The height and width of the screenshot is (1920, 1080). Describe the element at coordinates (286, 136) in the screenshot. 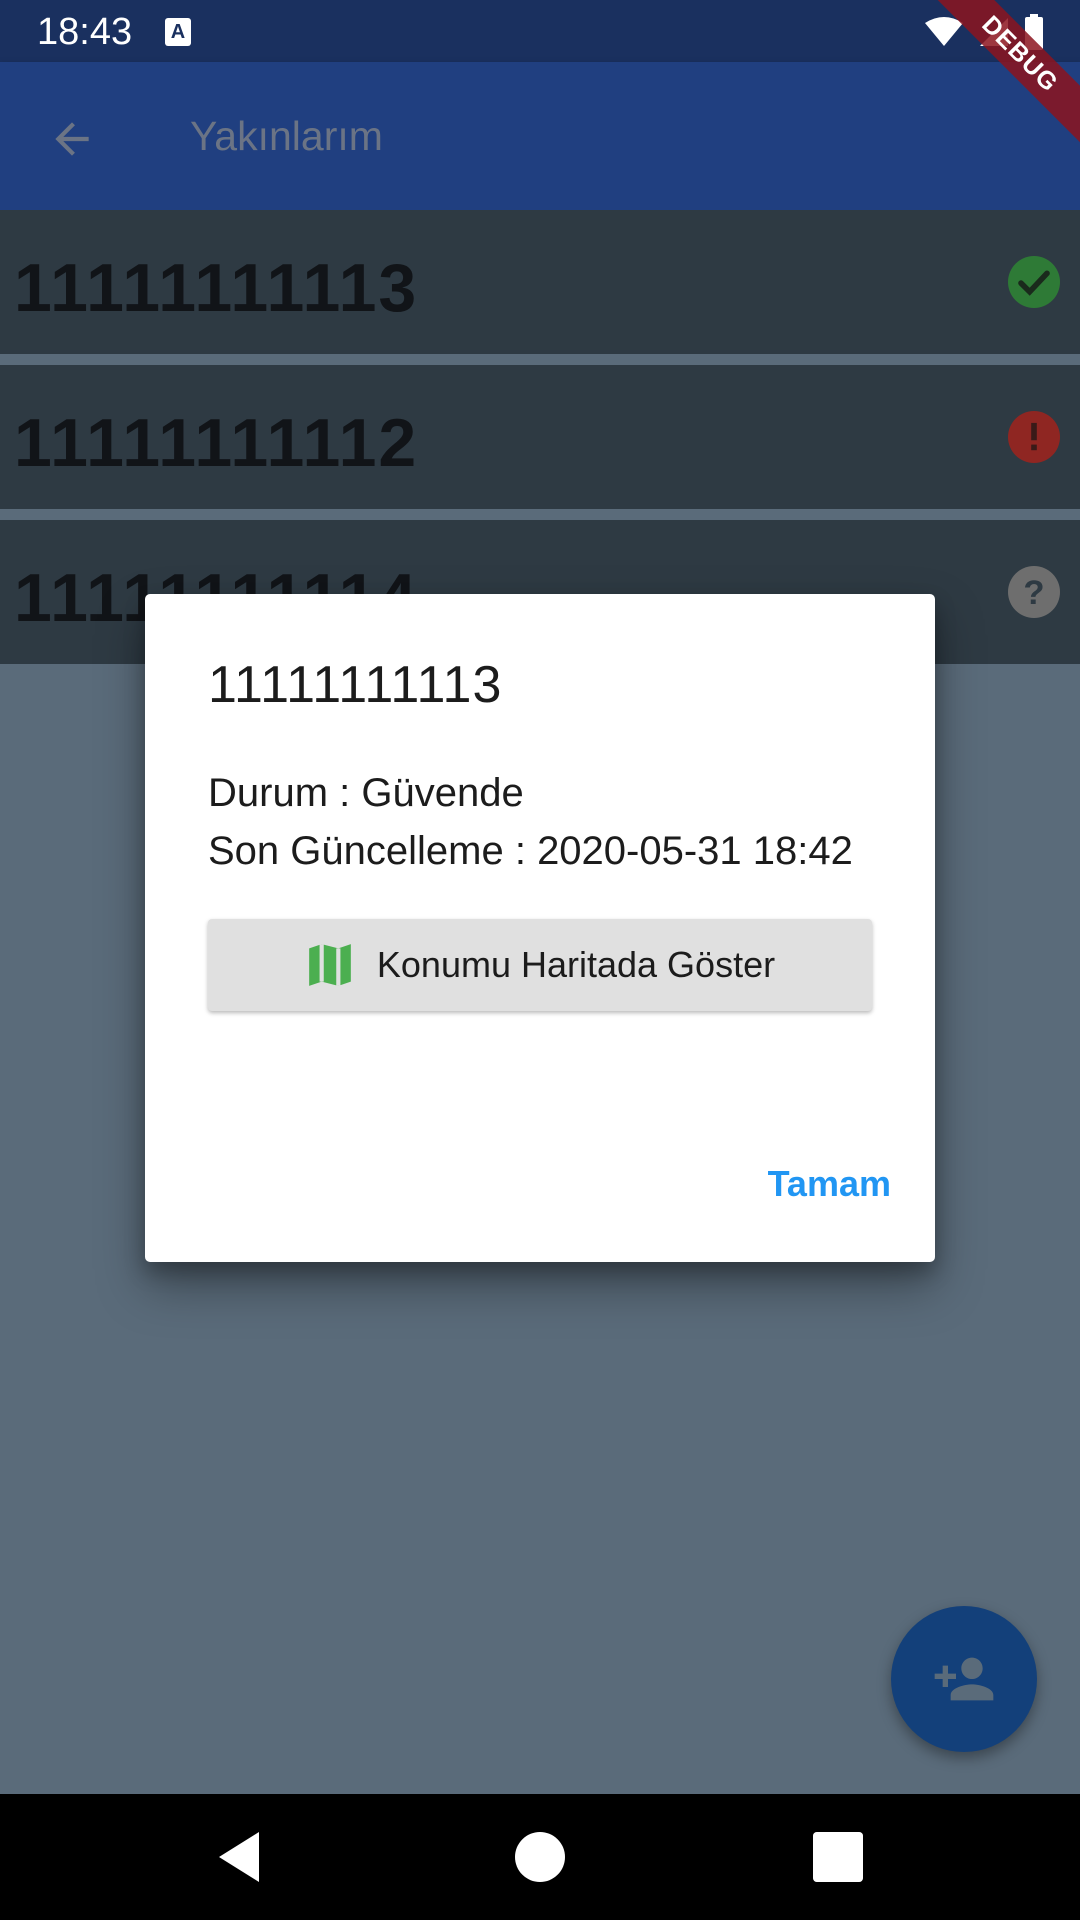

I see `page-title: Yakınlarım` at that location.